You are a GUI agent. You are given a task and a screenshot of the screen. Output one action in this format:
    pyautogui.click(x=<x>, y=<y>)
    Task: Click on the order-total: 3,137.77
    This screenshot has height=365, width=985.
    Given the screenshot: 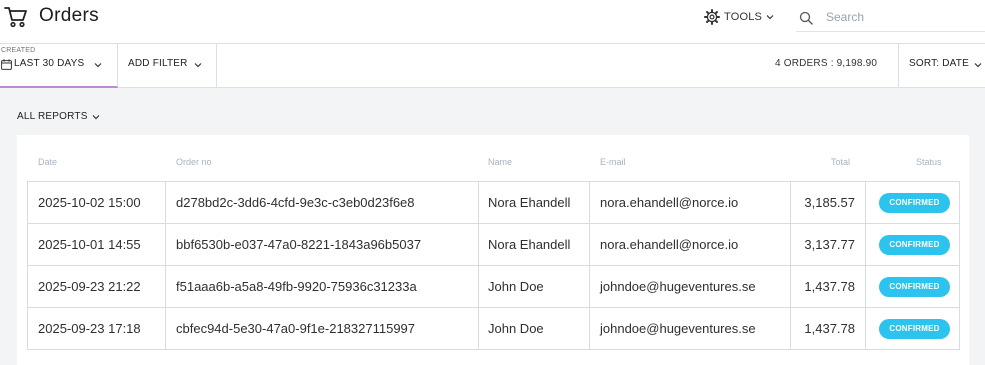 What is the action you would take?
    pyautogui.click(x=829, y=244)
    